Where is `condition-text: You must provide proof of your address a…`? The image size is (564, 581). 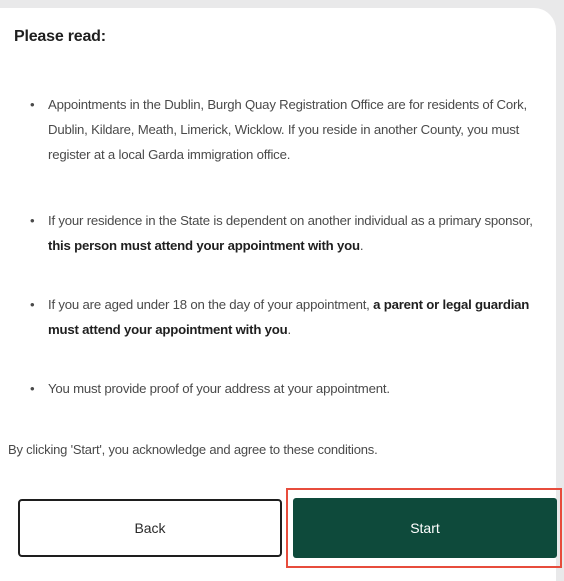
condition-text: You must provide proof of your address a… is located at coordinates (219, 388).